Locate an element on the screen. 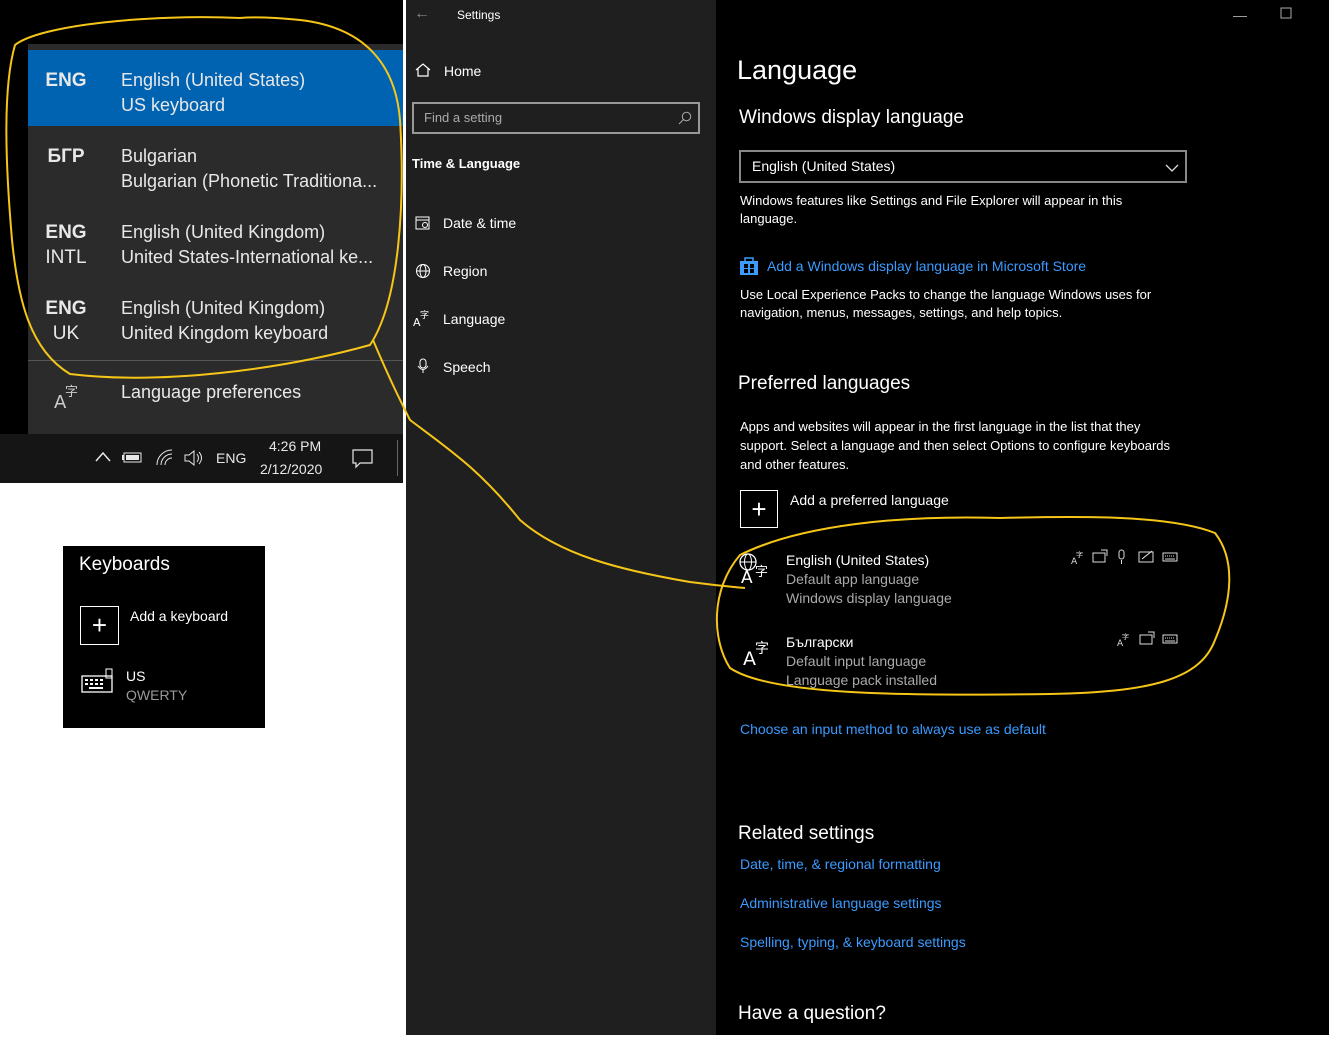  microphone-icon is located at coordinates (423, 368).